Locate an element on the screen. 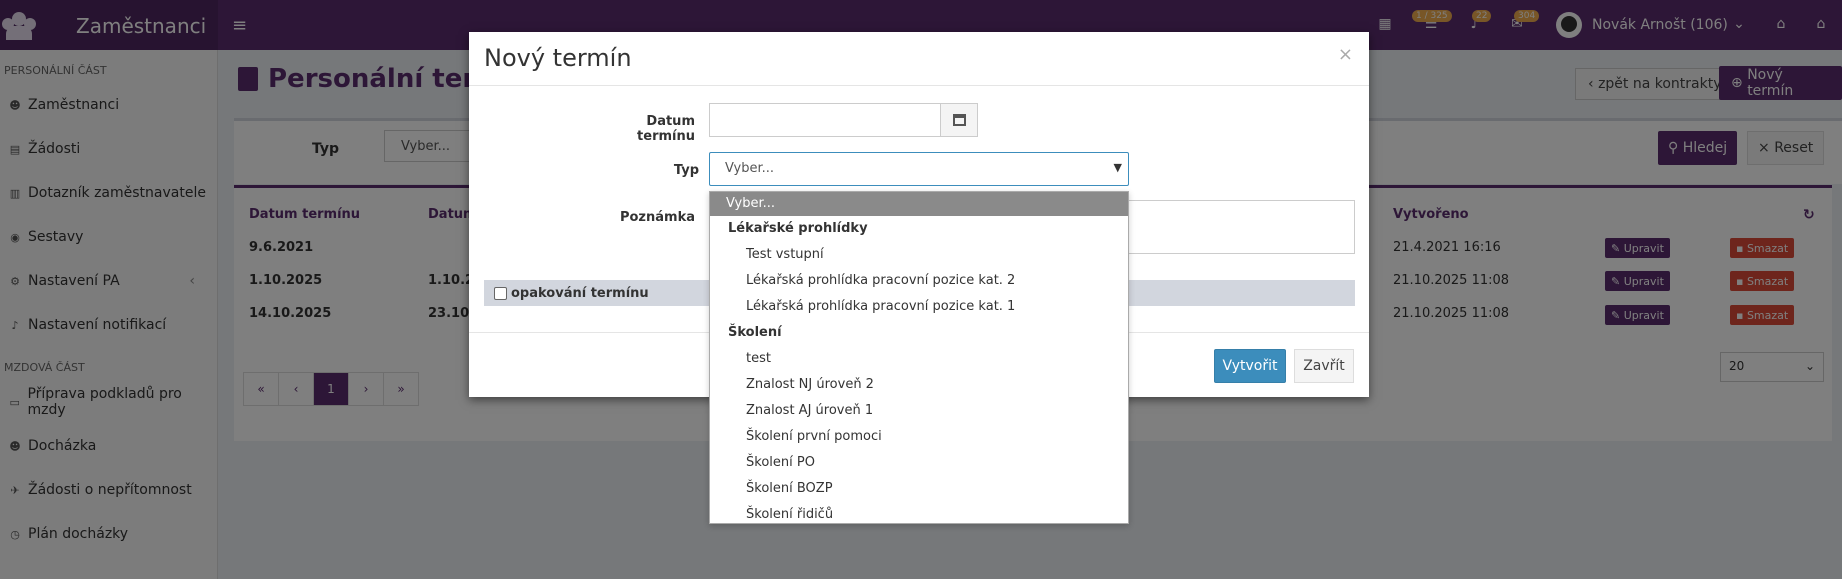 The height and width of the screenshot is (579, 1842). chevron-down-icon: ▼ is located at coordinates (1117, 167).